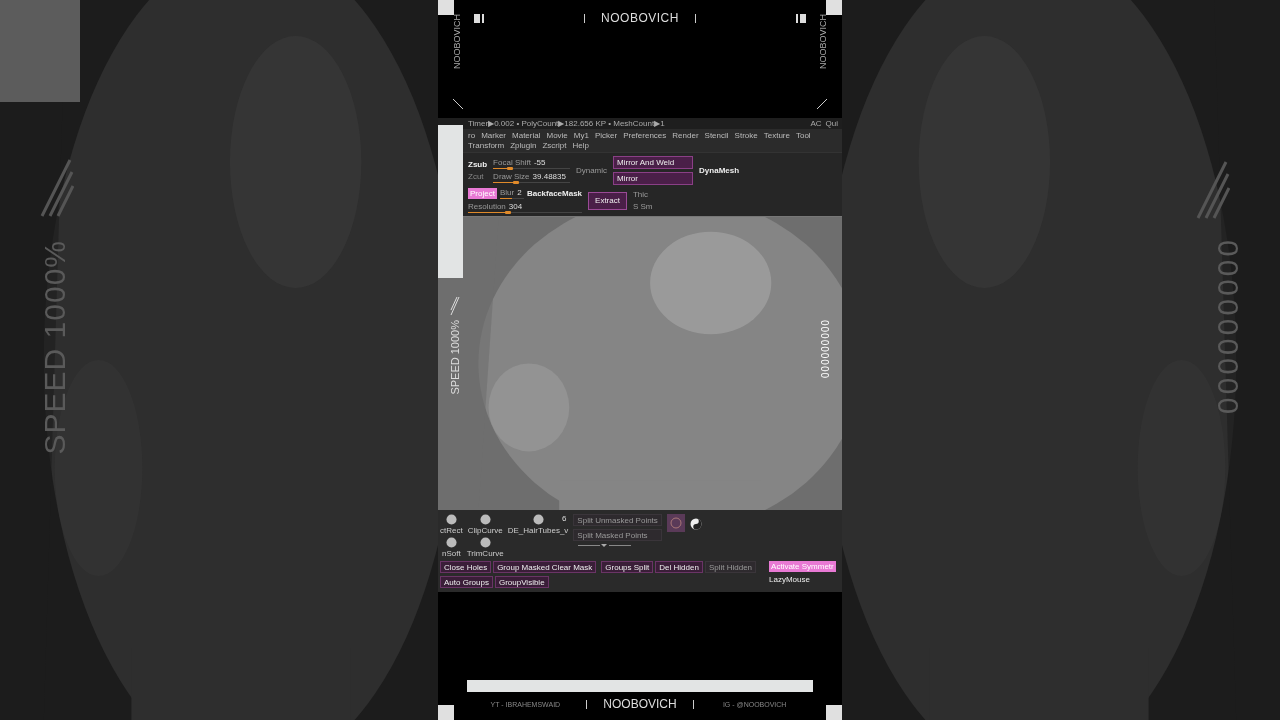 This screenshot has width=1280, height=720. What do you see at coordinates (679, 567) in the screenshot?
I see `tool-button: Del Hidden` at bounding box center [679, 567].